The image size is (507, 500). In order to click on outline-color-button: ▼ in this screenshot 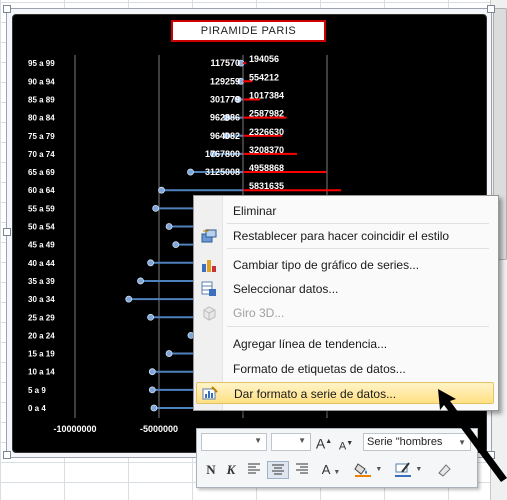, I will do `click(408, 470)`.